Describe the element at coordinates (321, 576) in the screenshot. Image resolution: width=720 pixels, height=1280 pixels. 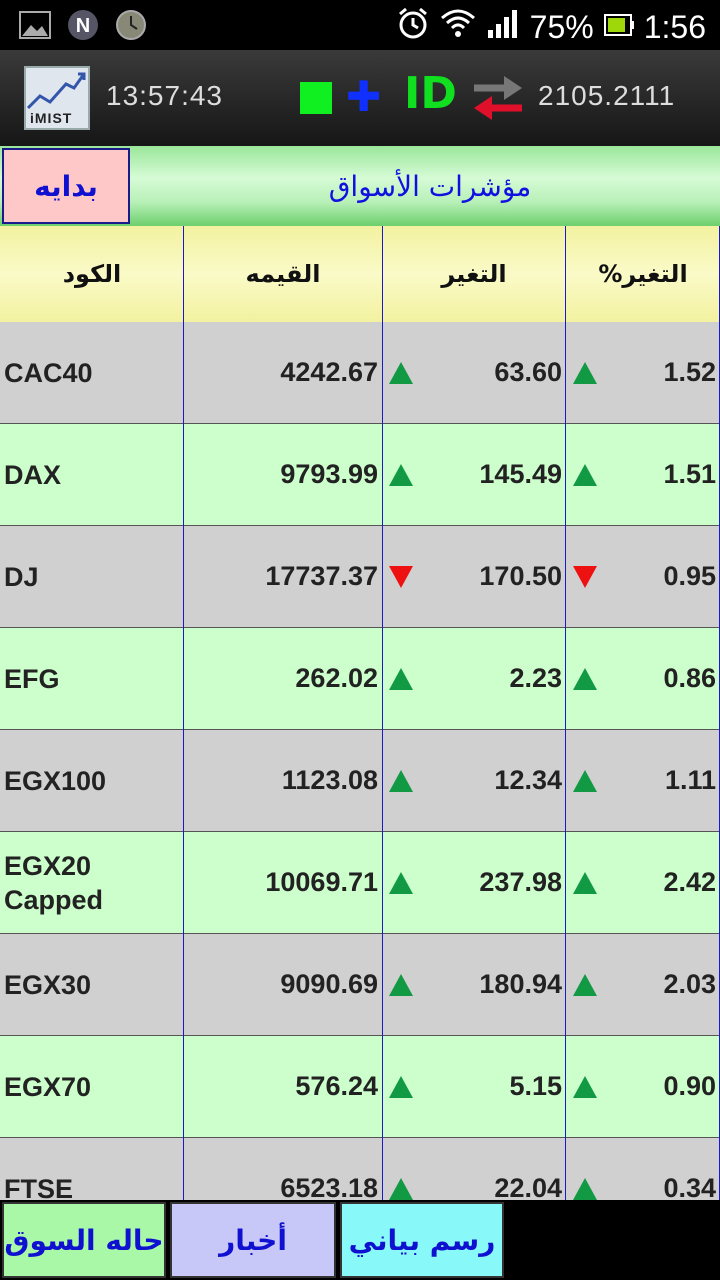
I see `index-value: 17737.37` at that location.